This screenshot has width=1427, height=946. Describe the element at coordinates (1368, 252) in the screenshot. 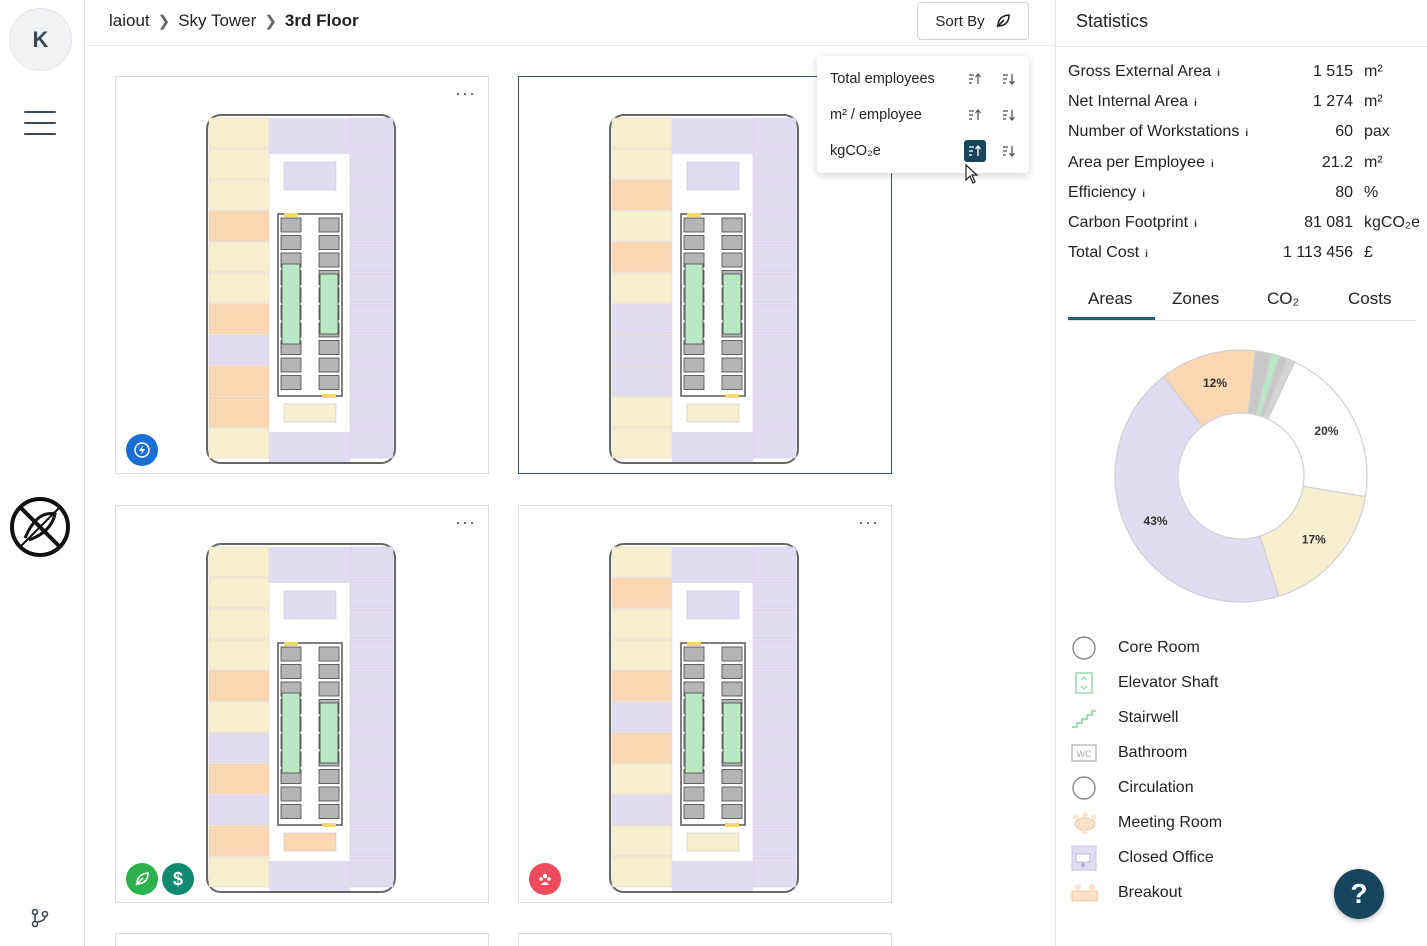

I see `stat-unit: £` at that location.